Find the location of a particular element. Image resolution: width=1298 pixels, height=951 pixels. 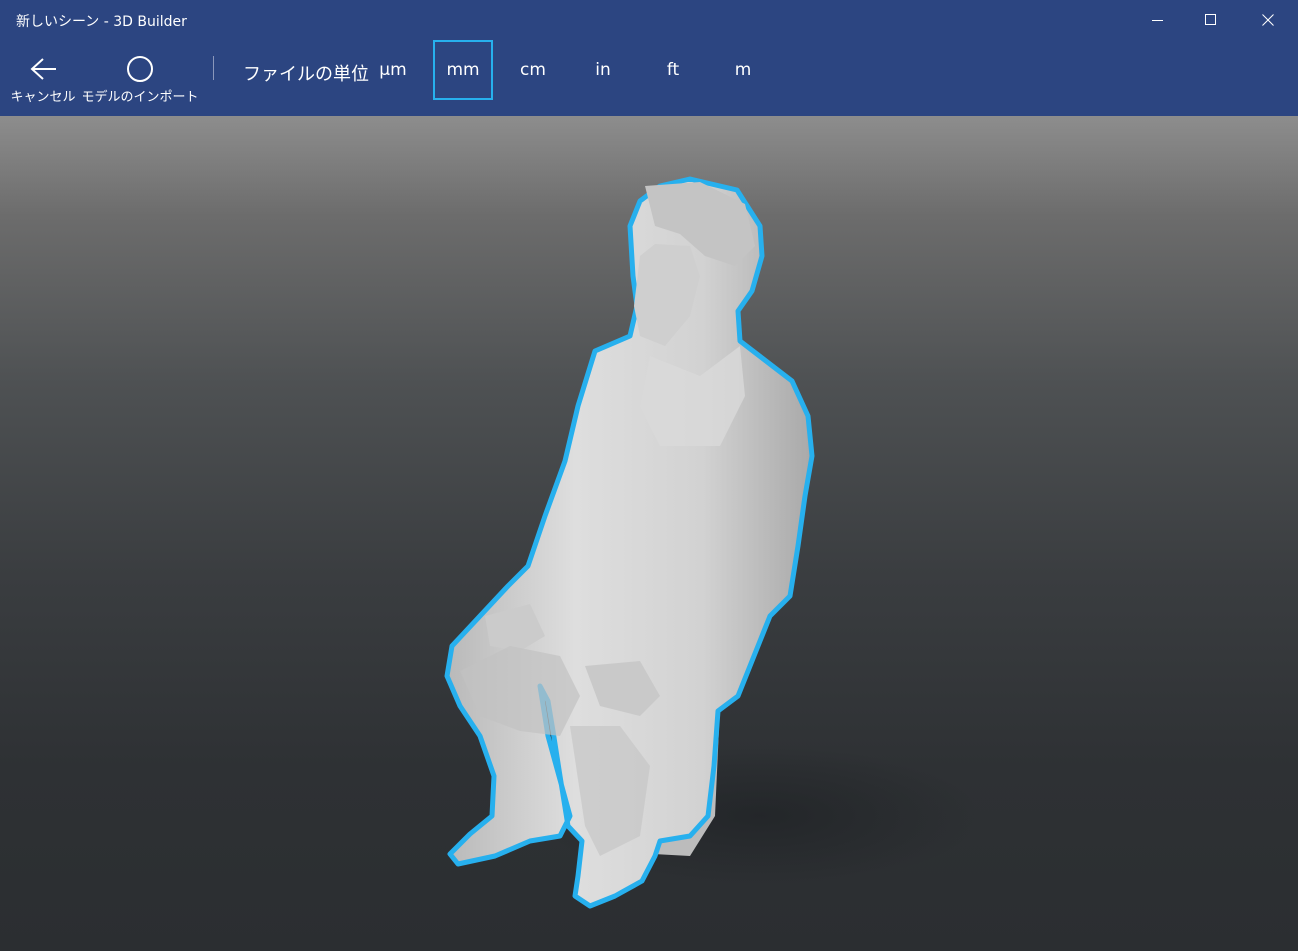

minimize-icon is located at coordinates (1157, 20).